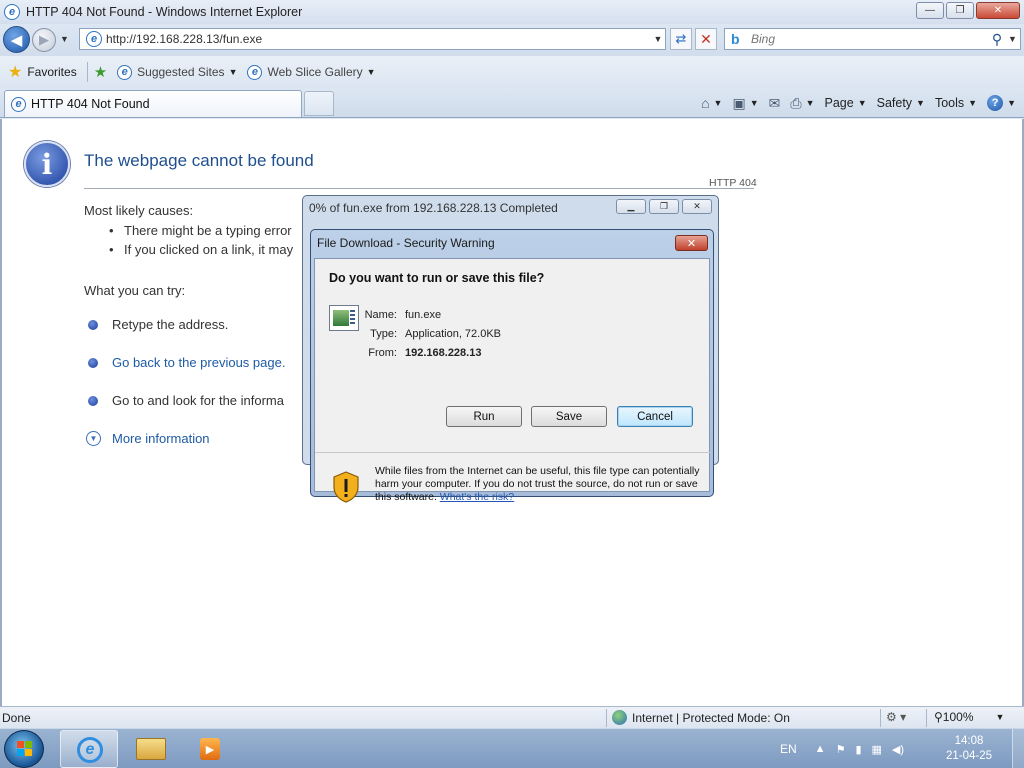 This screenshot has height=768, width=1024. What do you see at coordinates (12, 12) in the screenshot?
I see `ie-logo-icon: e` at bounding box center [12, 12].